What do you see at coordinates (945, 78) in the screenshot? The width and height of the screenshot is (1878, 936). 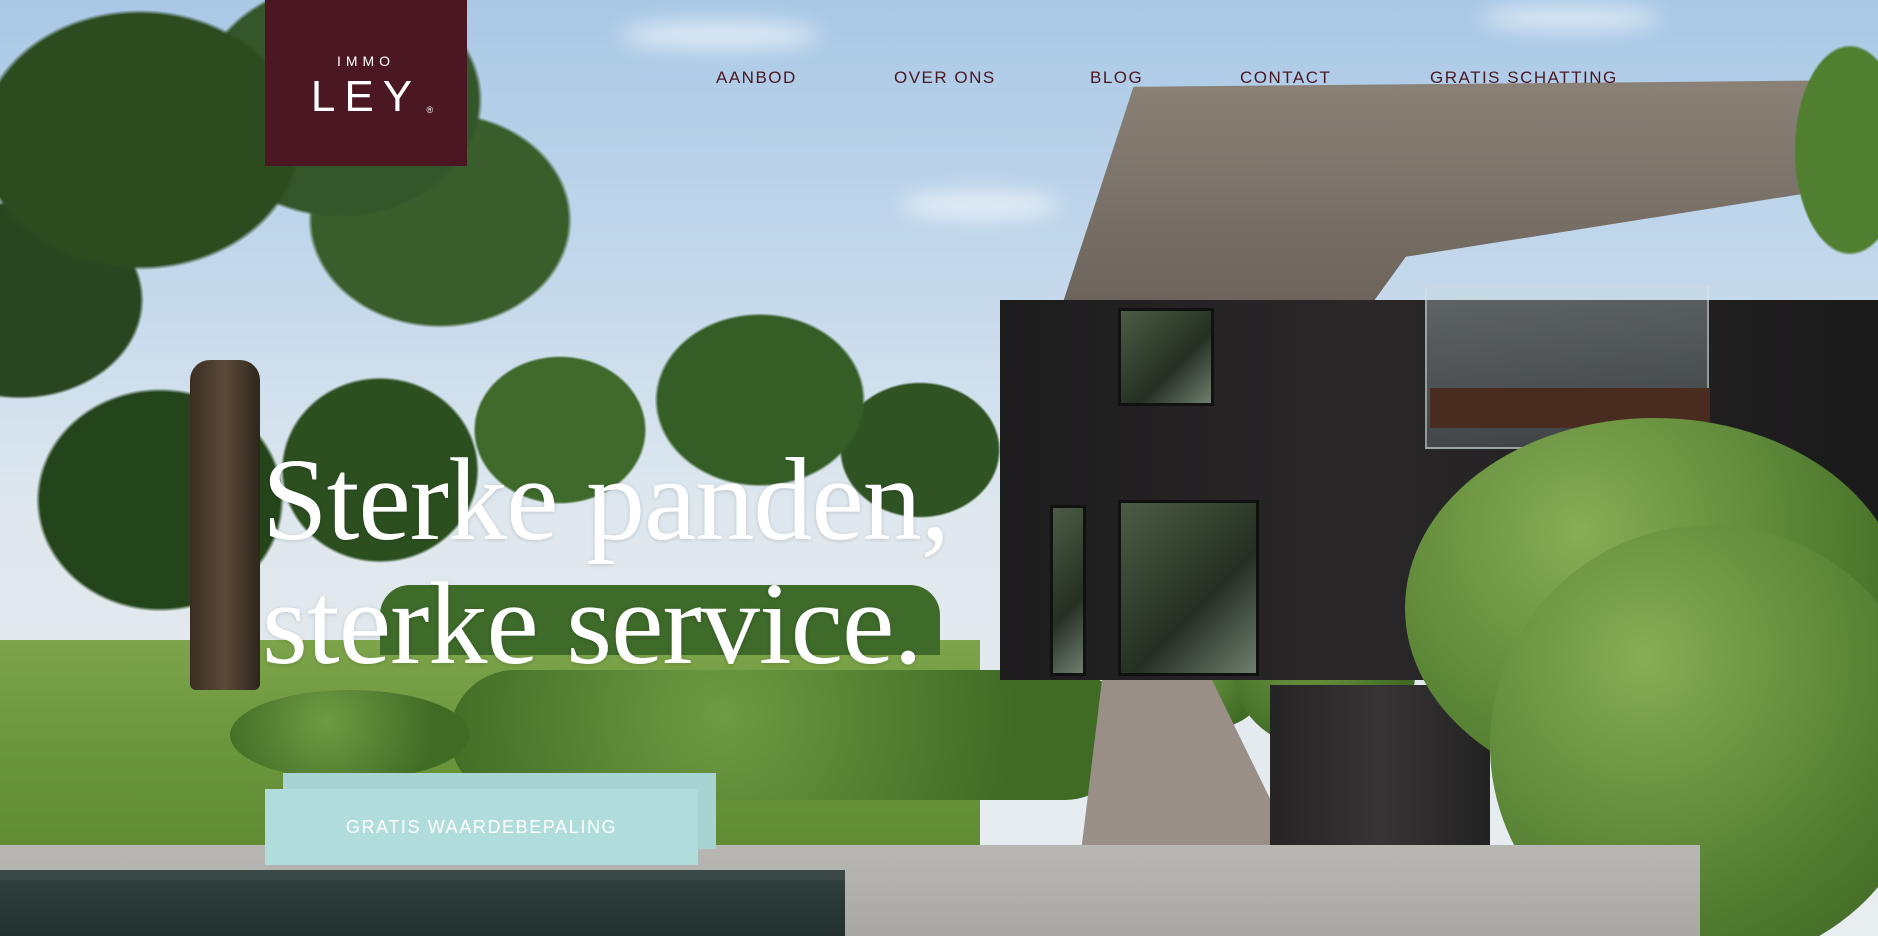 I see `nav-over-ons: OVER ONS` at bounding box center [945, 78].